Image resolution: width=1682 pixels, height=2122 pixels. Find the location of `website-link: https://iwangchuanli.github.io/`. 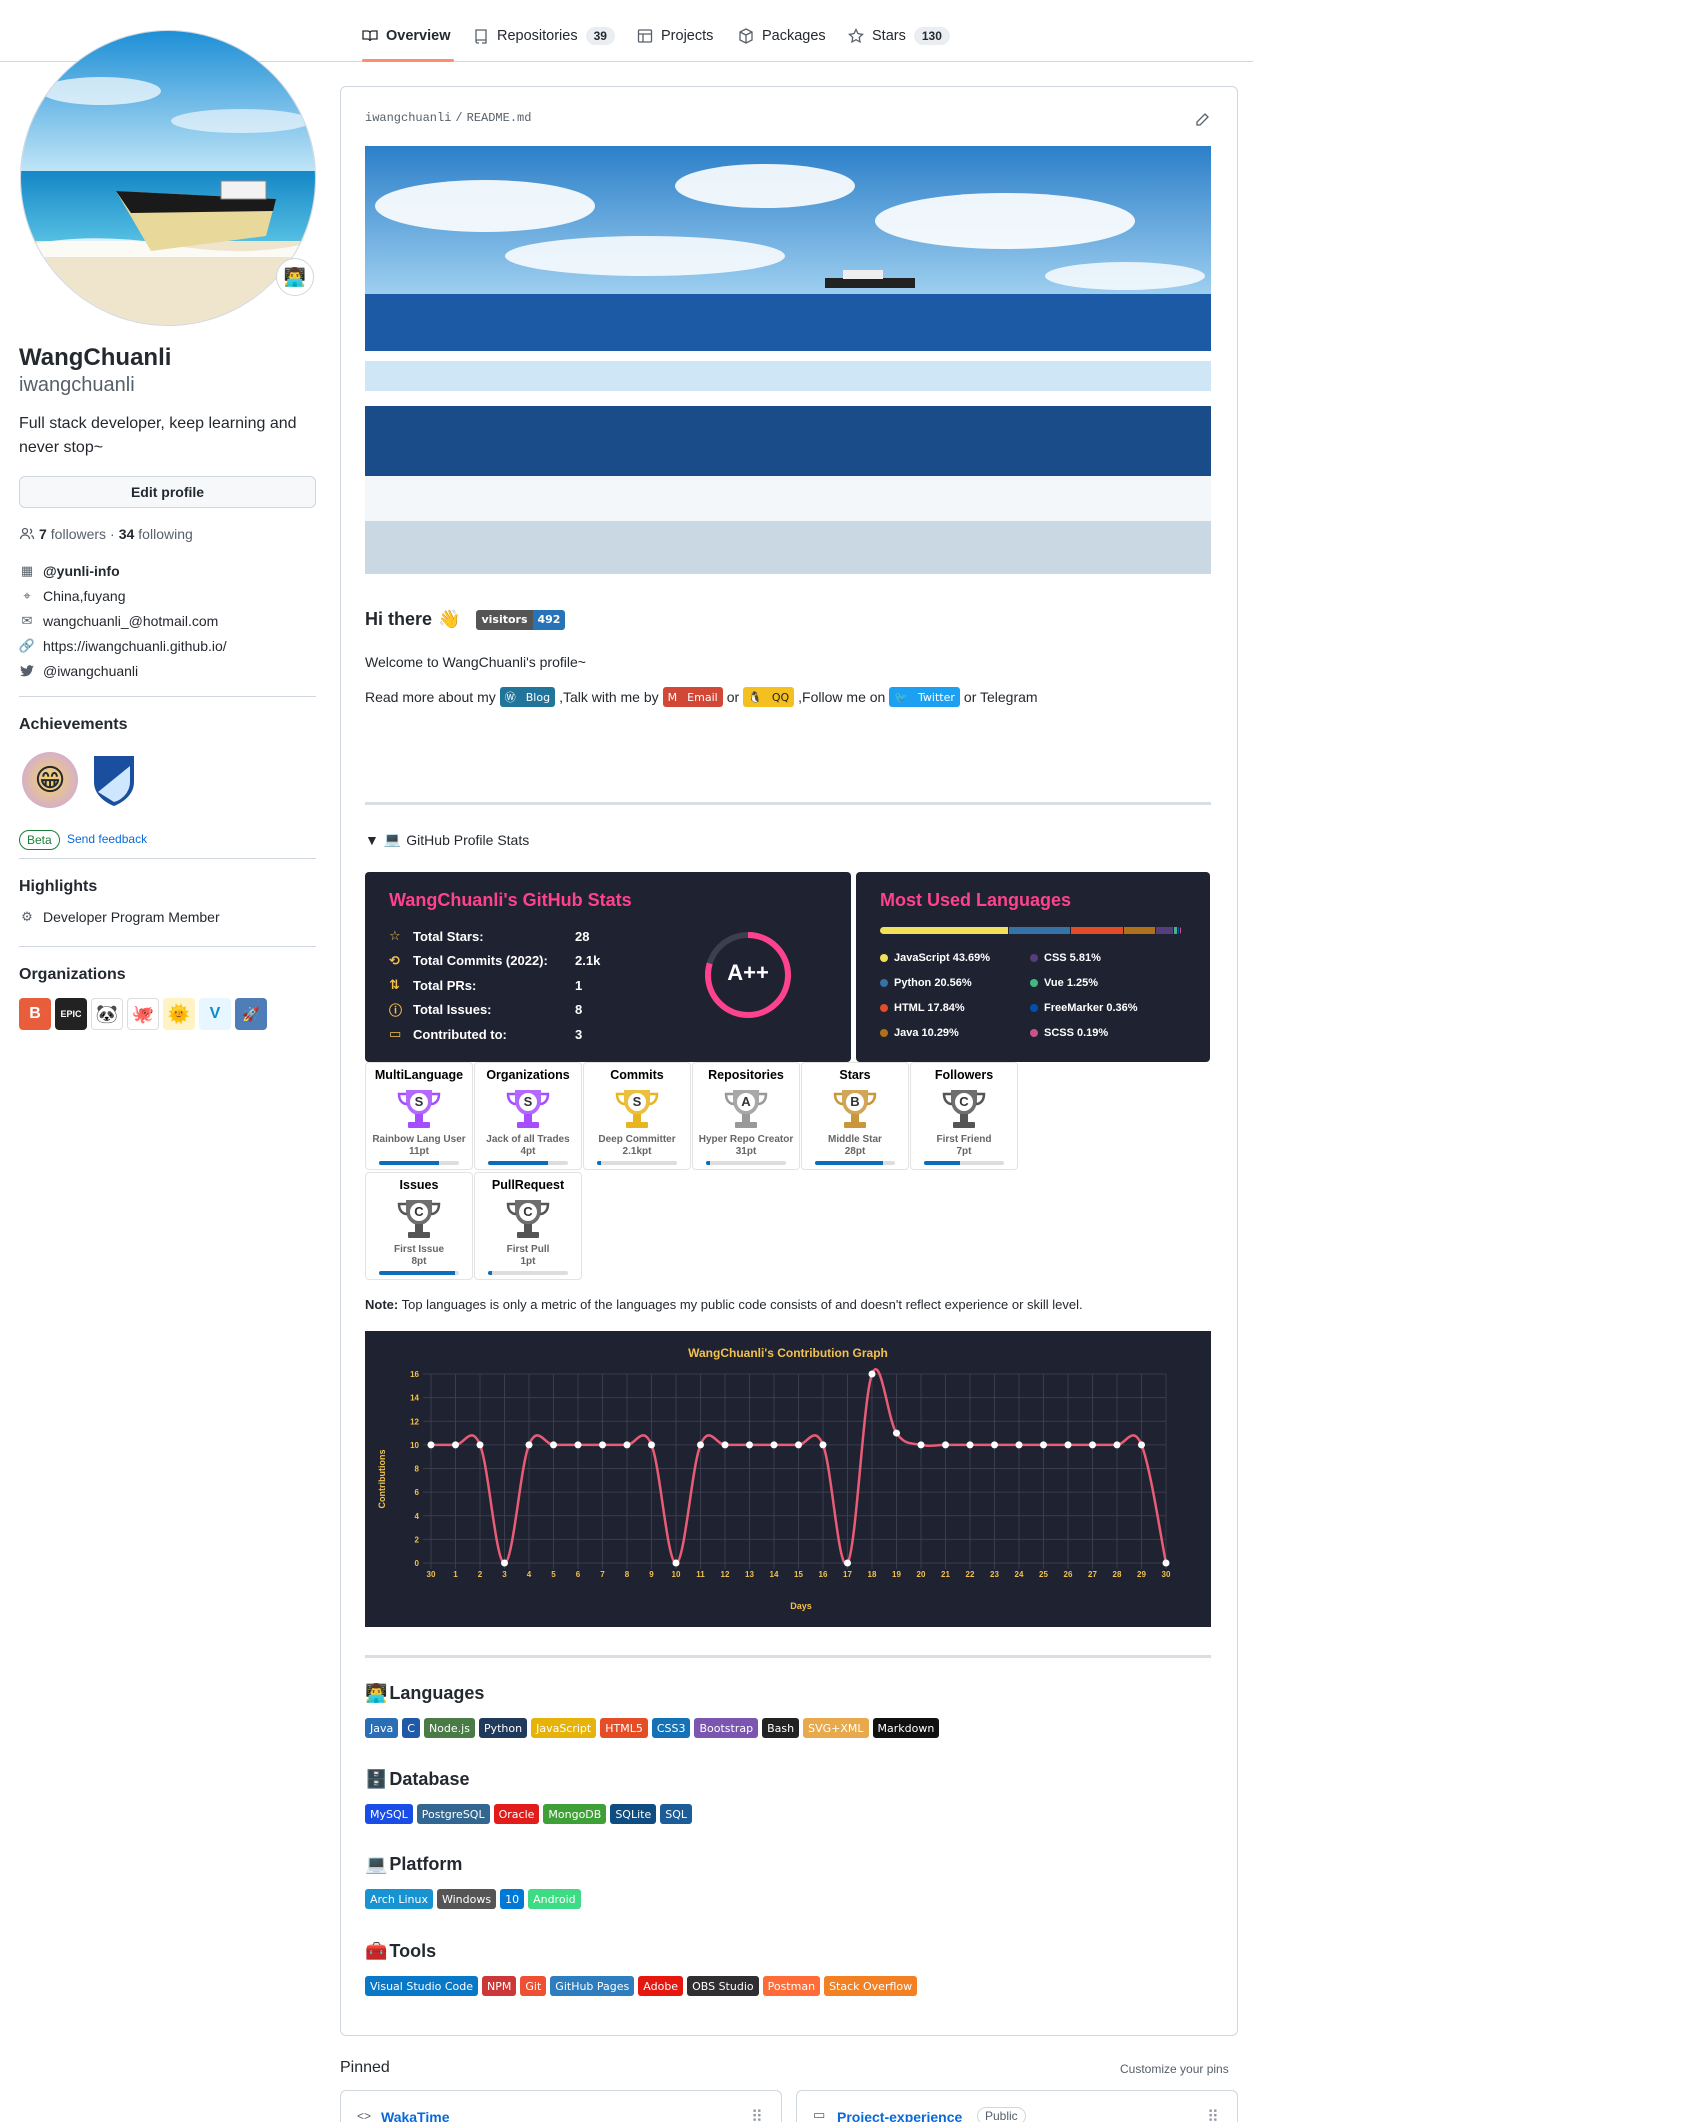

website-link: https://iwangchuanli.github.io/ is located at coordinates (135, 646).